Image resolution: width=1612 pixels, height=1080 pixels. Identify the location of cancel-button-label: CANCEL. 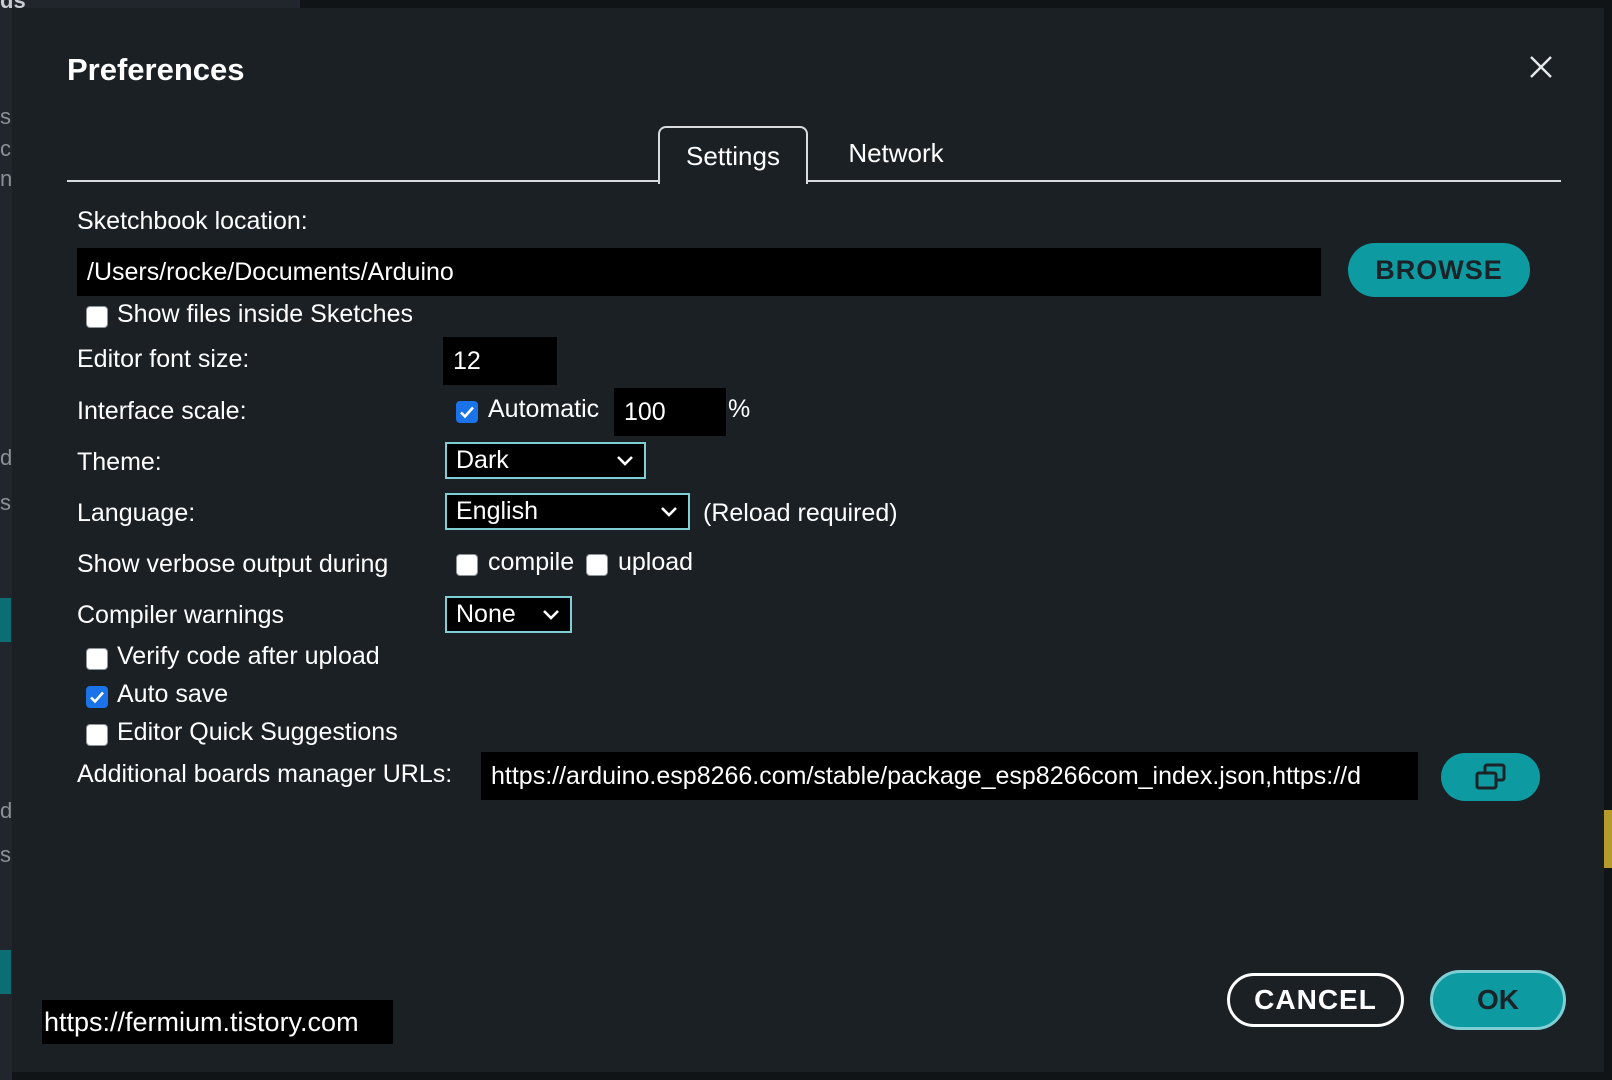
(1315, 999).